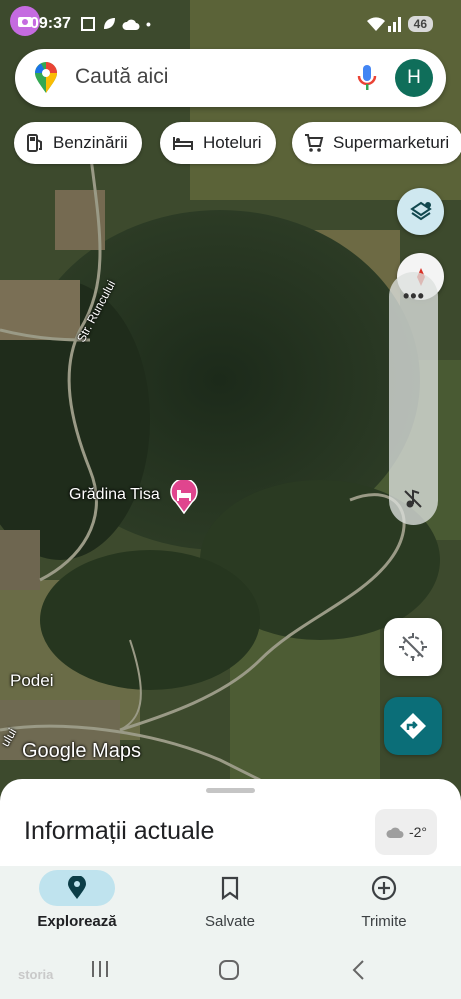  I want to click on my-location-button, so click(413, 647).